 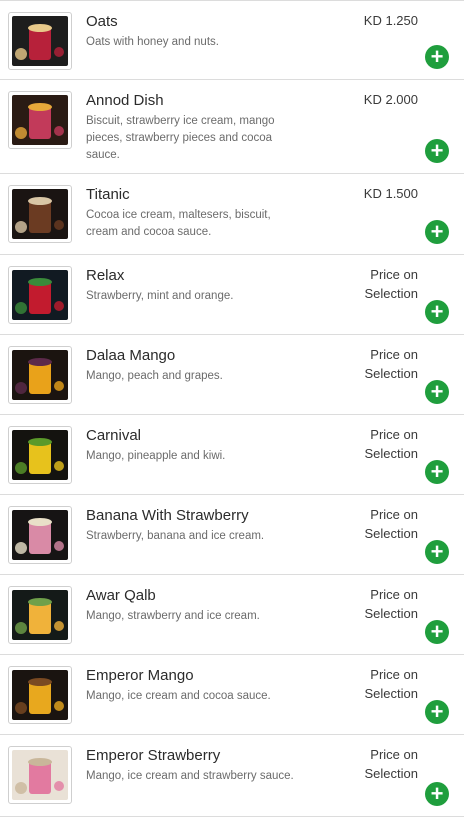 I want to click on price-line: KD 1.500, so click(x=390, y=193).